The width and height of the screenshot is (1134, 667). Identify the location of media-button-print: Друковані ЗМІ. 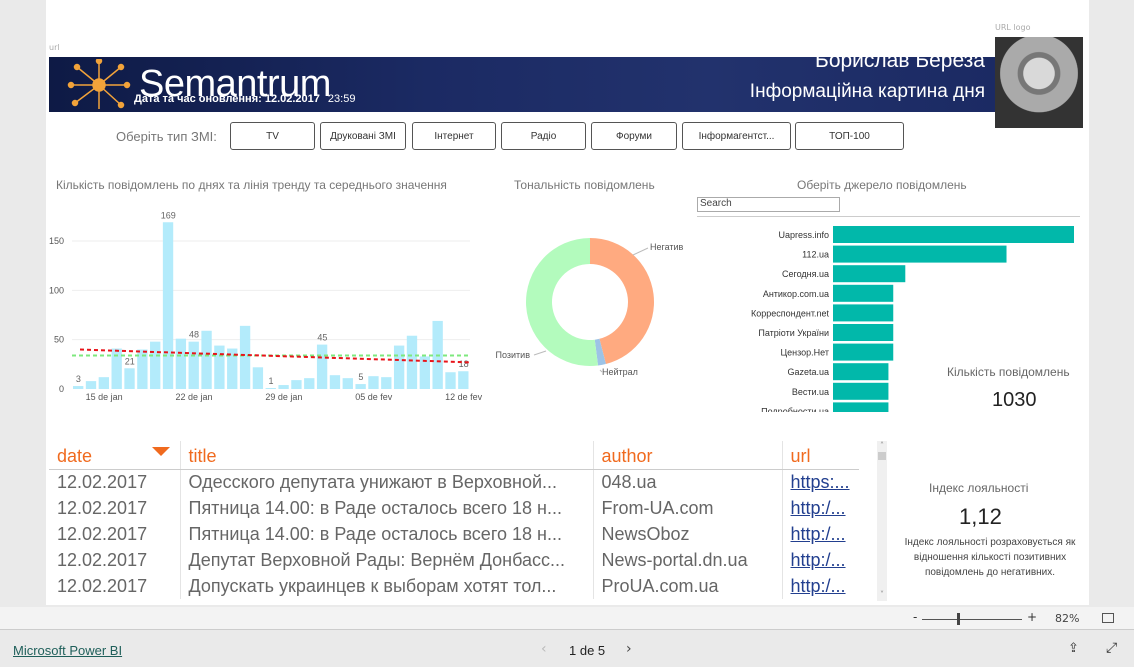
(363, 136).